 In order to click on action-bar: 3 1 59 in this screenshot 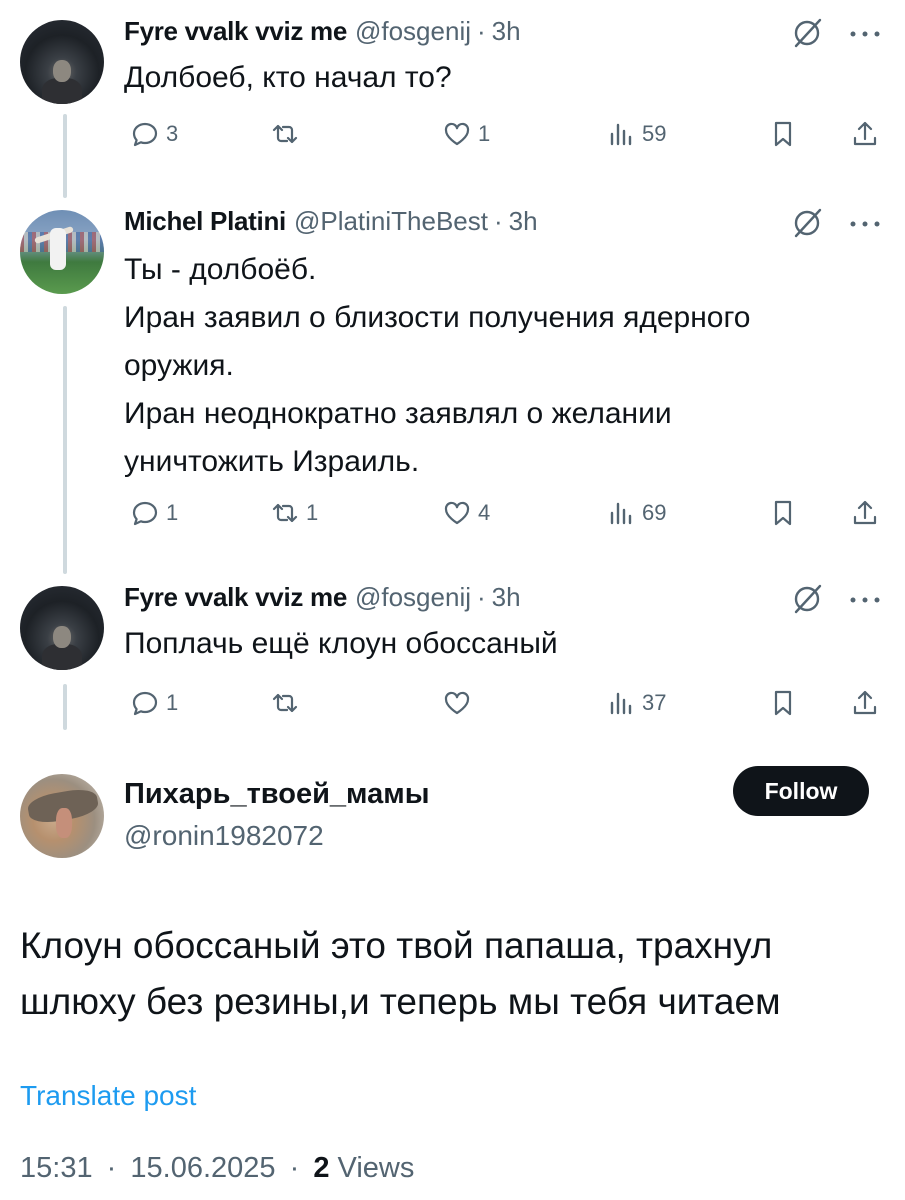, I will do `click(504, 134)`.